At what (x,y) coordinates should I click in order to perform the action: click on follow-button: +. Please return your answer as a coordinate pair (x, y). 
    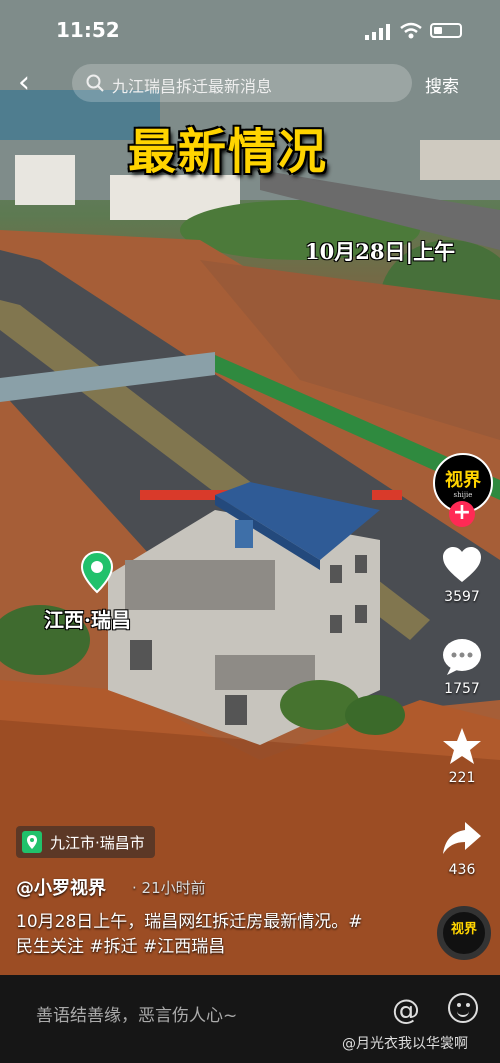
    Looking at the image, I should click on (462, 514).